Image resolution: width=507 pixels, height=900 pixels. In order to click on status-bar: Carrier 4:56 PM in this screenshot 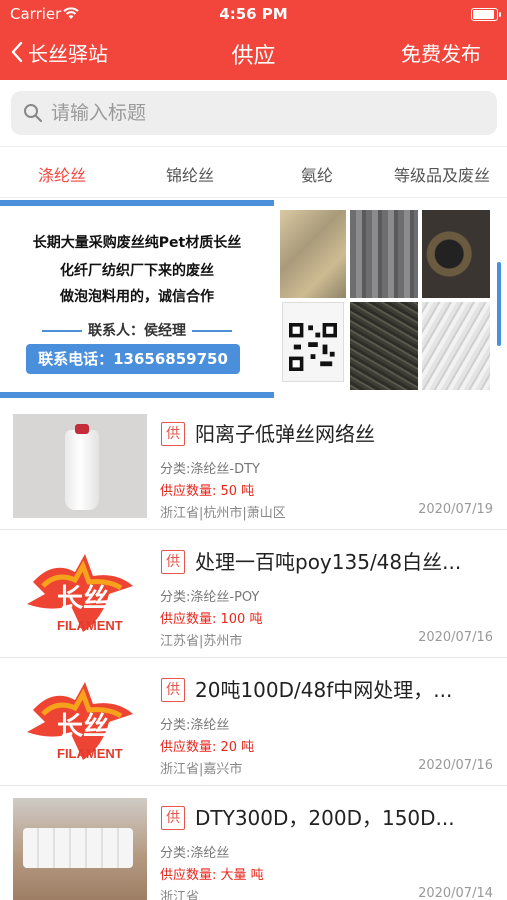, I will do `click(253, 14)`.